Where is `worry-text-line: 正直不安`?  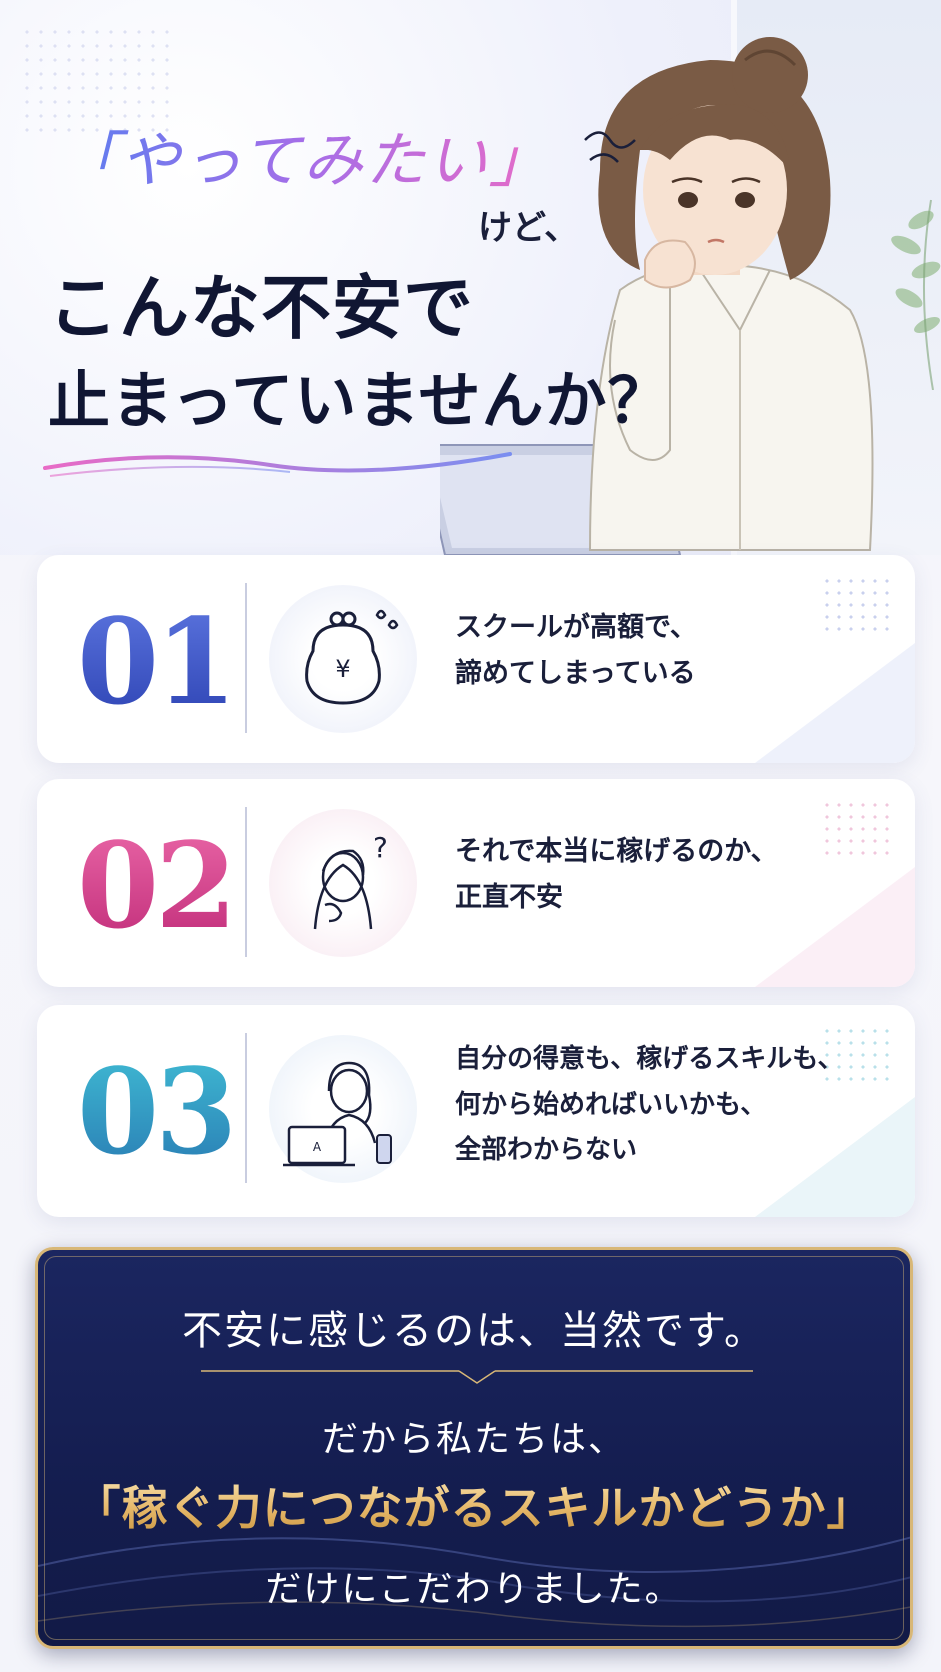 worry-text-line: 正直不安 is located at coordinates (509, 897).